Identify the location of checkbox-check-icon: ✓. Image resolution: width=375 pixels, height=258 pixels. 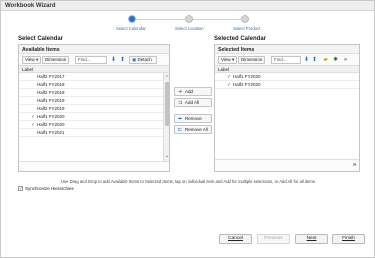
(20, 189).